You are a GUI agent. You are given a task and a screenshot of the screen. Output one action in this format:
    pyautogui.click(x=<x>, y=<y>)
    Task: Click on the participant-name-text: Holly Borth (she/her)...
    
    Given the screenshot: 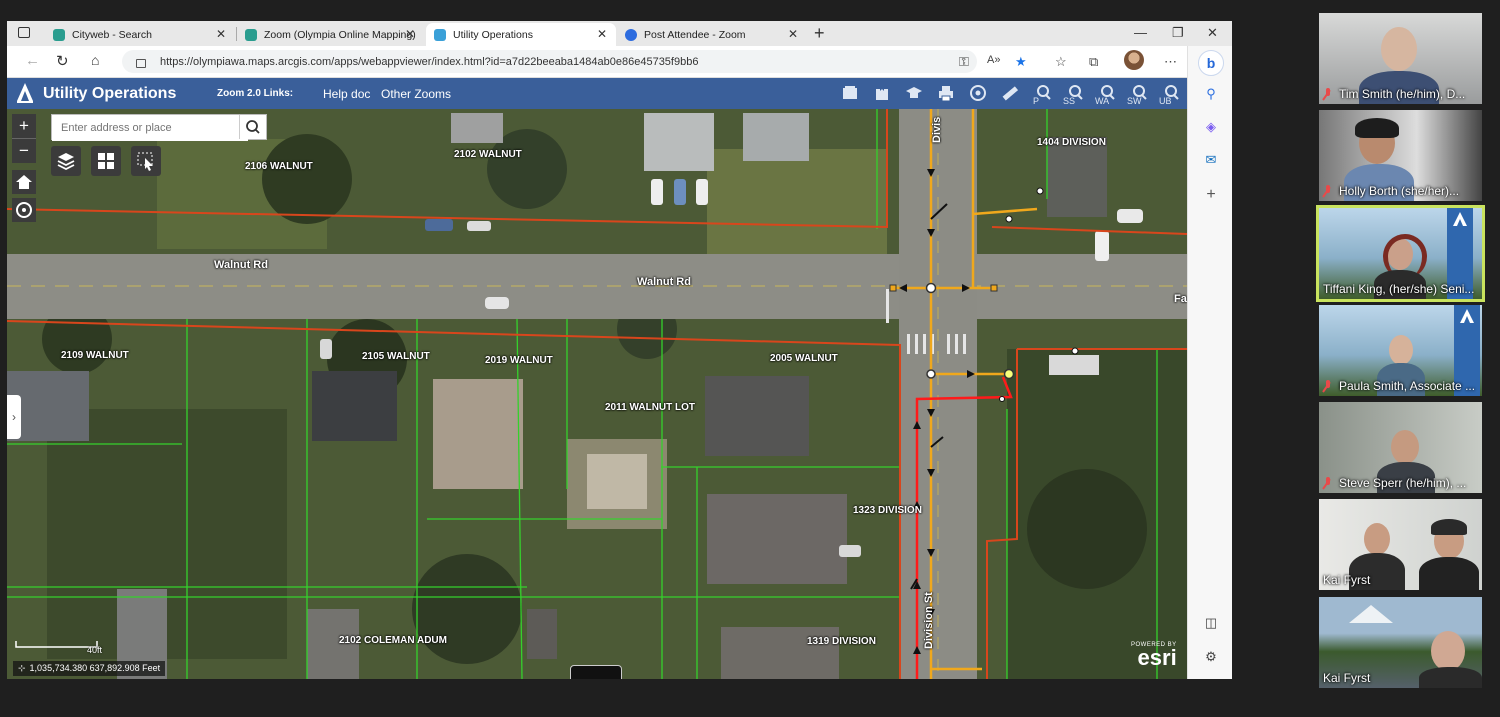 What is the action you would take?
    pyautogui.click(x=1399, y=191)
    